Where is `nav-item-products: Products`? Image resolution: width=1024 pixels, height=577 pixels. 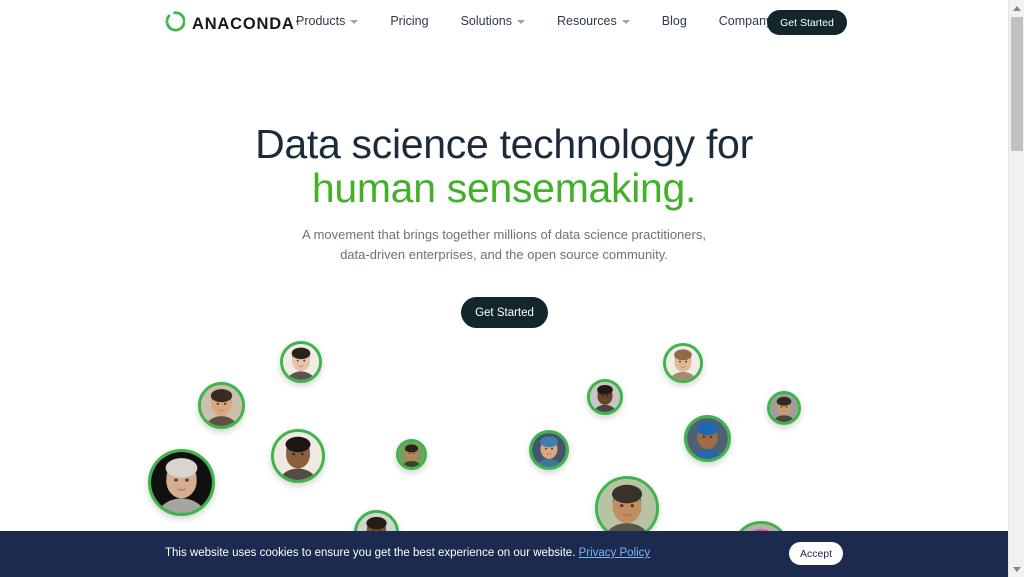
nav-item-products: Products is located at coordinates (336, 21).